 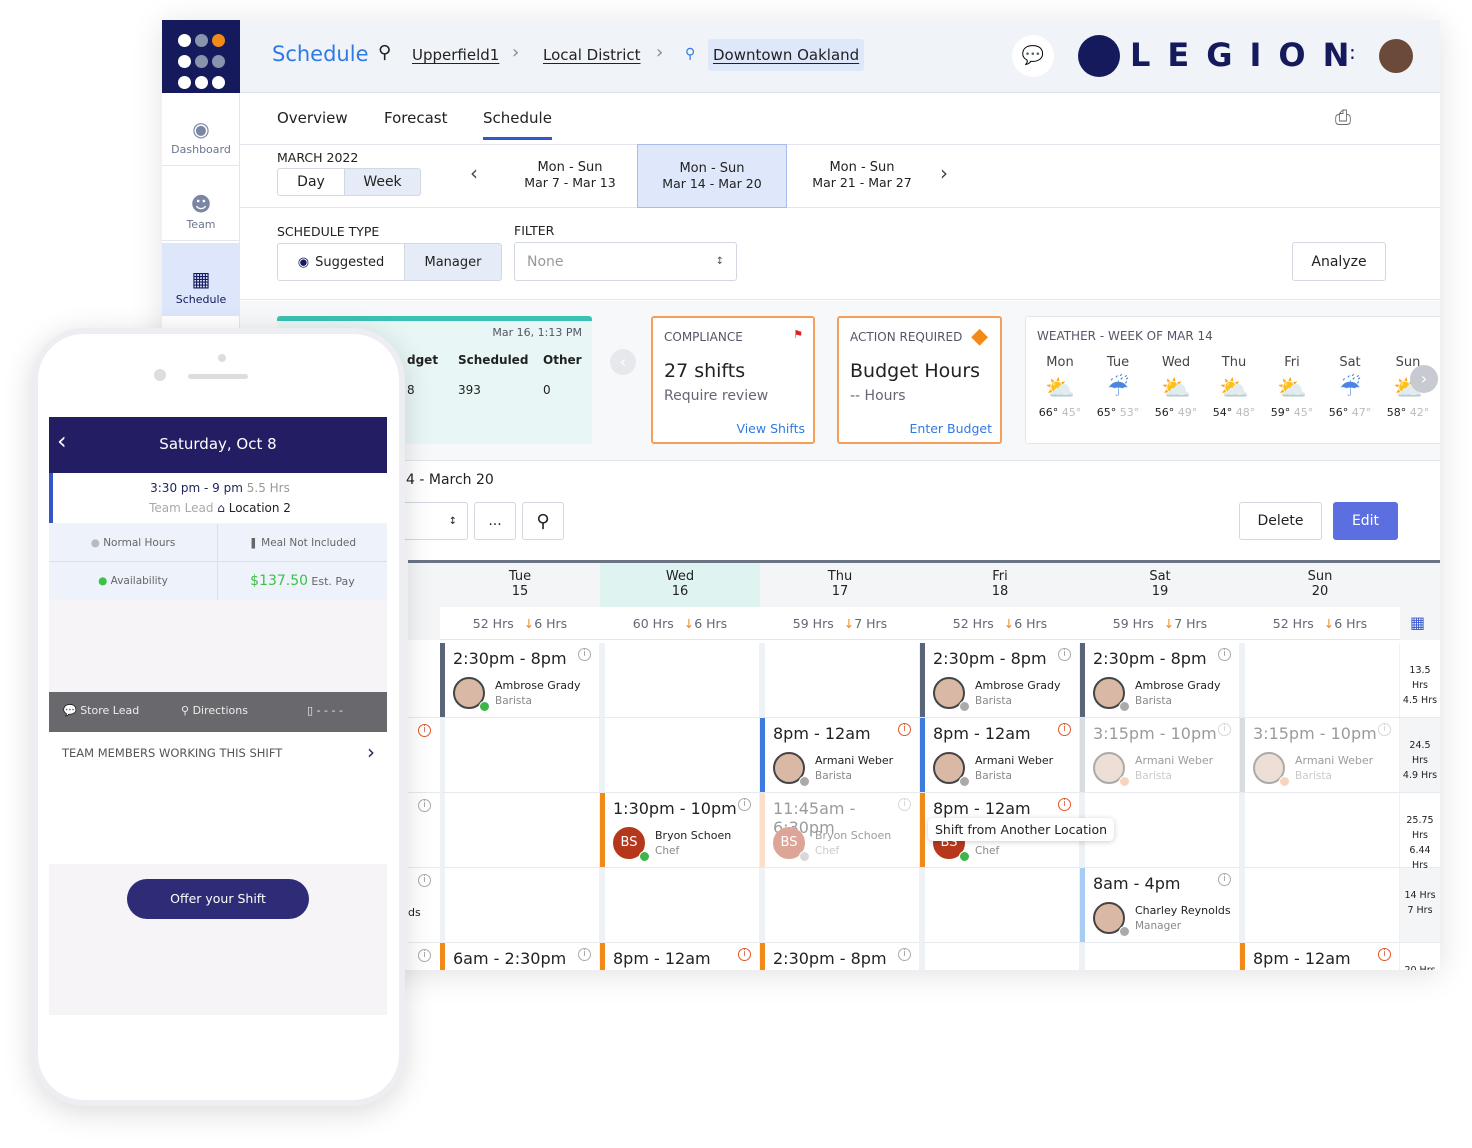 I want to click on status-dot, so click(x=964, y=706).